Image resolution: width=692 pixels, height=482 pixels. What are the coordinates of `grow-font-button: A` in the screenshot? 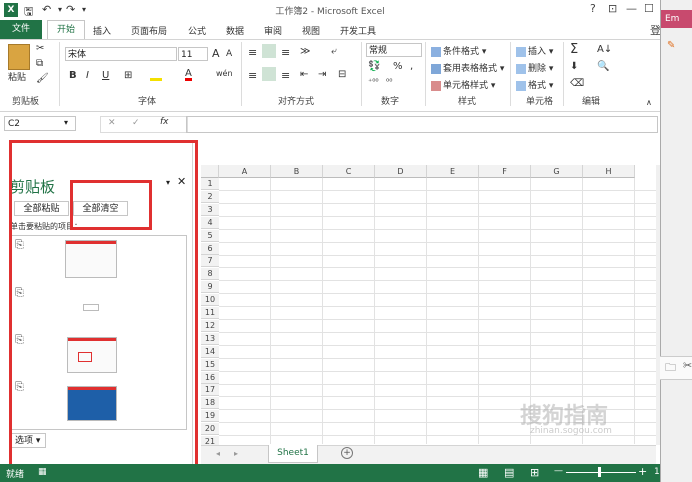 It's located at (216, 53).